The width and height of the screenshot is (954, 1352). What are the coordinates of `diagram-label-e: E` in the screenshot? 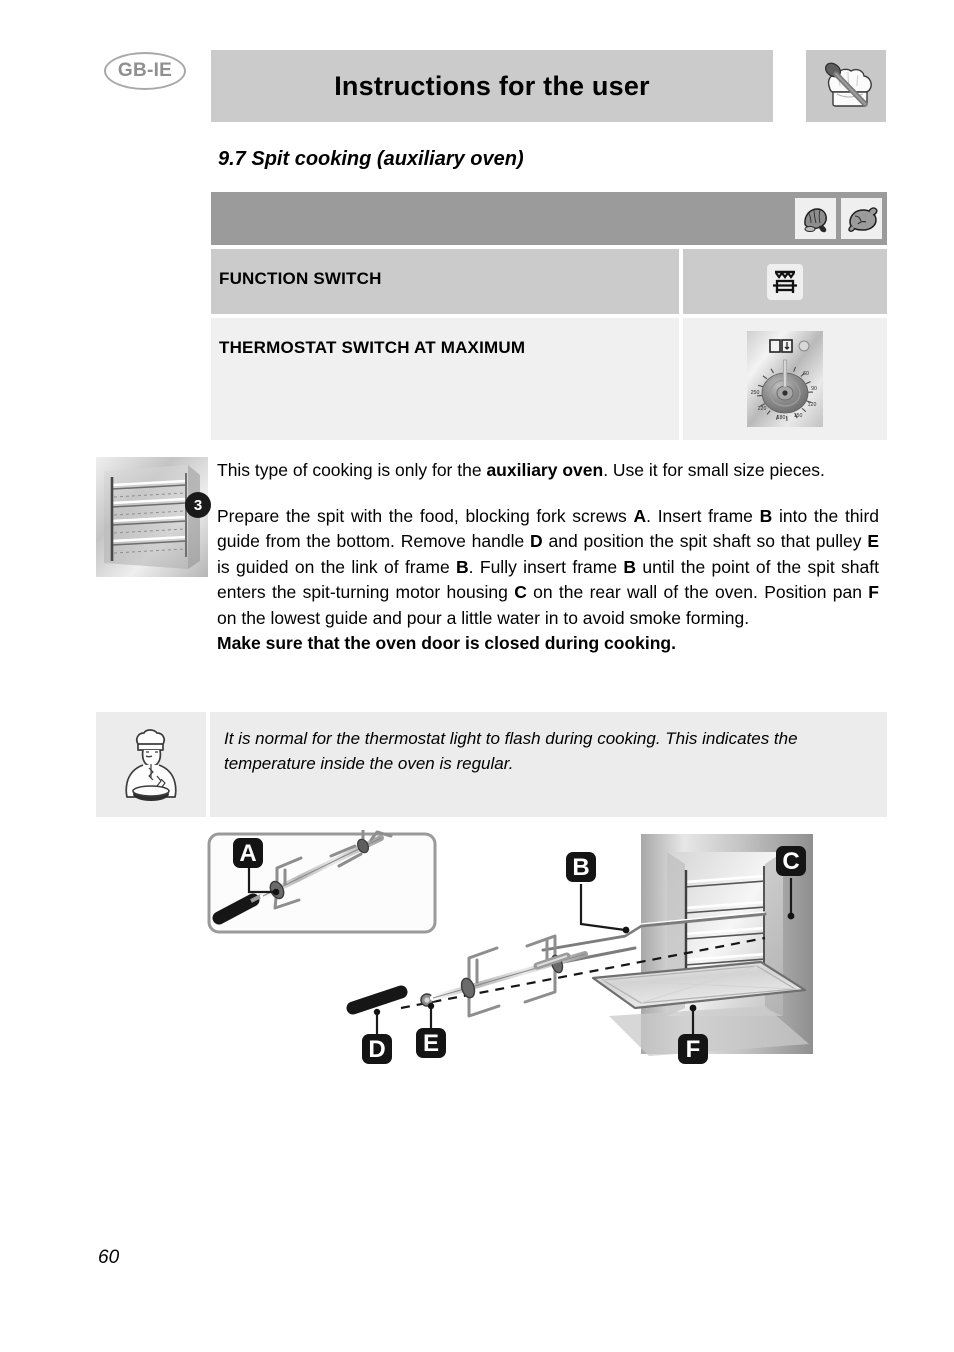 It's located at (431, 1043).